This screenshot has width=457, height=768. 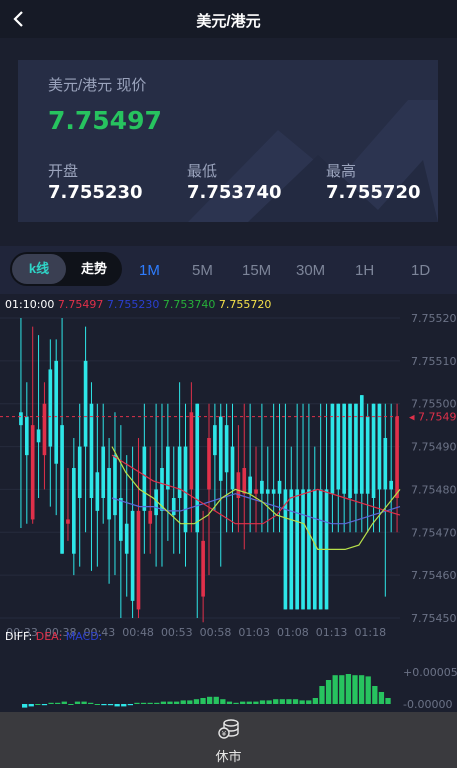 I want to click on chart-type-toggle: k线 走势, so click(x=66, y=269).